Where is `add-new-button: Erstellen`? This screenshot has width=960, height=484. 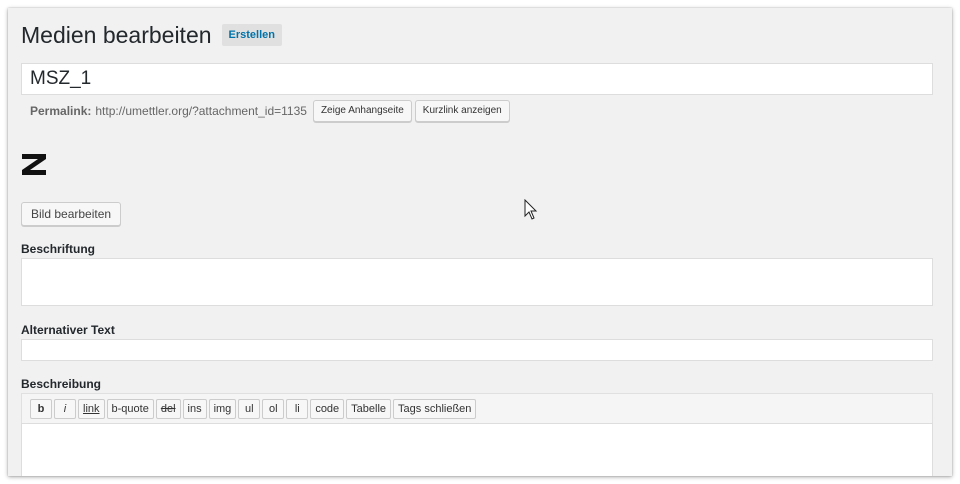
add-new-button: Erstellen is located at coordinates (251, 35).